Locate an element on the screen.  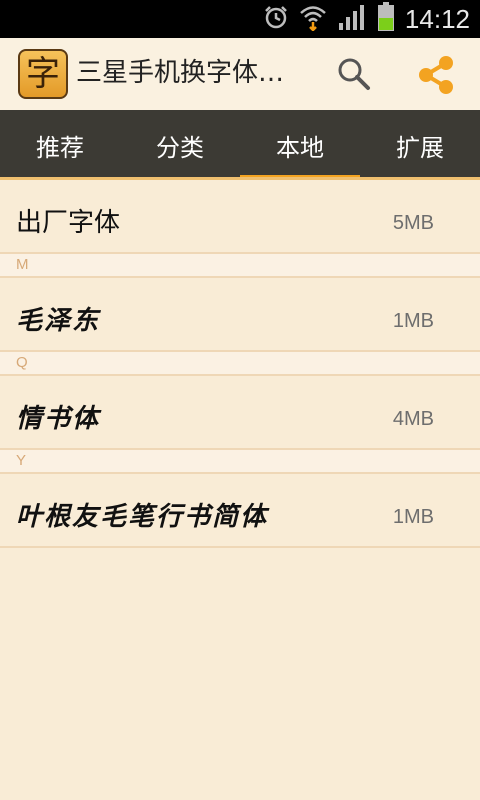
tab-label: 本地 is located at coordinates (300, 147).